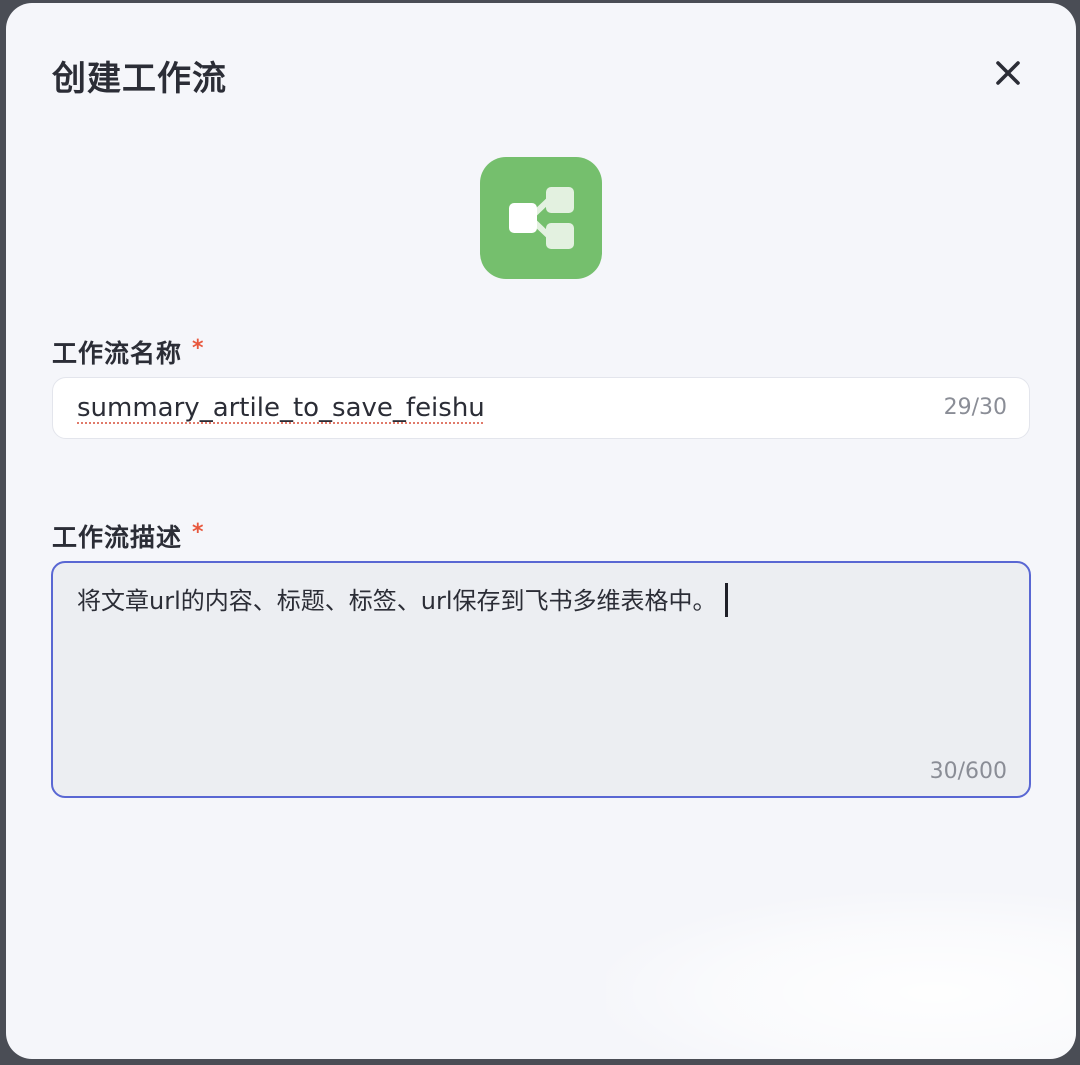 The width and height of the screenshot is (1080, 1065). I want to click on name-input: summary_artile_to_save_feishu, so click(281, 408).